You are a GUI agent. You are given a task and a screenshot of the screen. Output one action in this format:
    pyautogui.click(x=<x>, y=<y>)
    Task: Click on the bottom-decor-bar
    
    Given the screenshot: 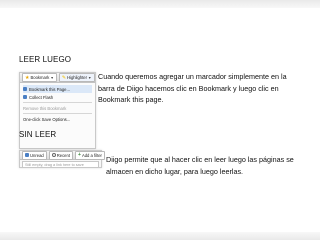 What is the action you would take?
    pyautogui.click(x=160, y=236)
    